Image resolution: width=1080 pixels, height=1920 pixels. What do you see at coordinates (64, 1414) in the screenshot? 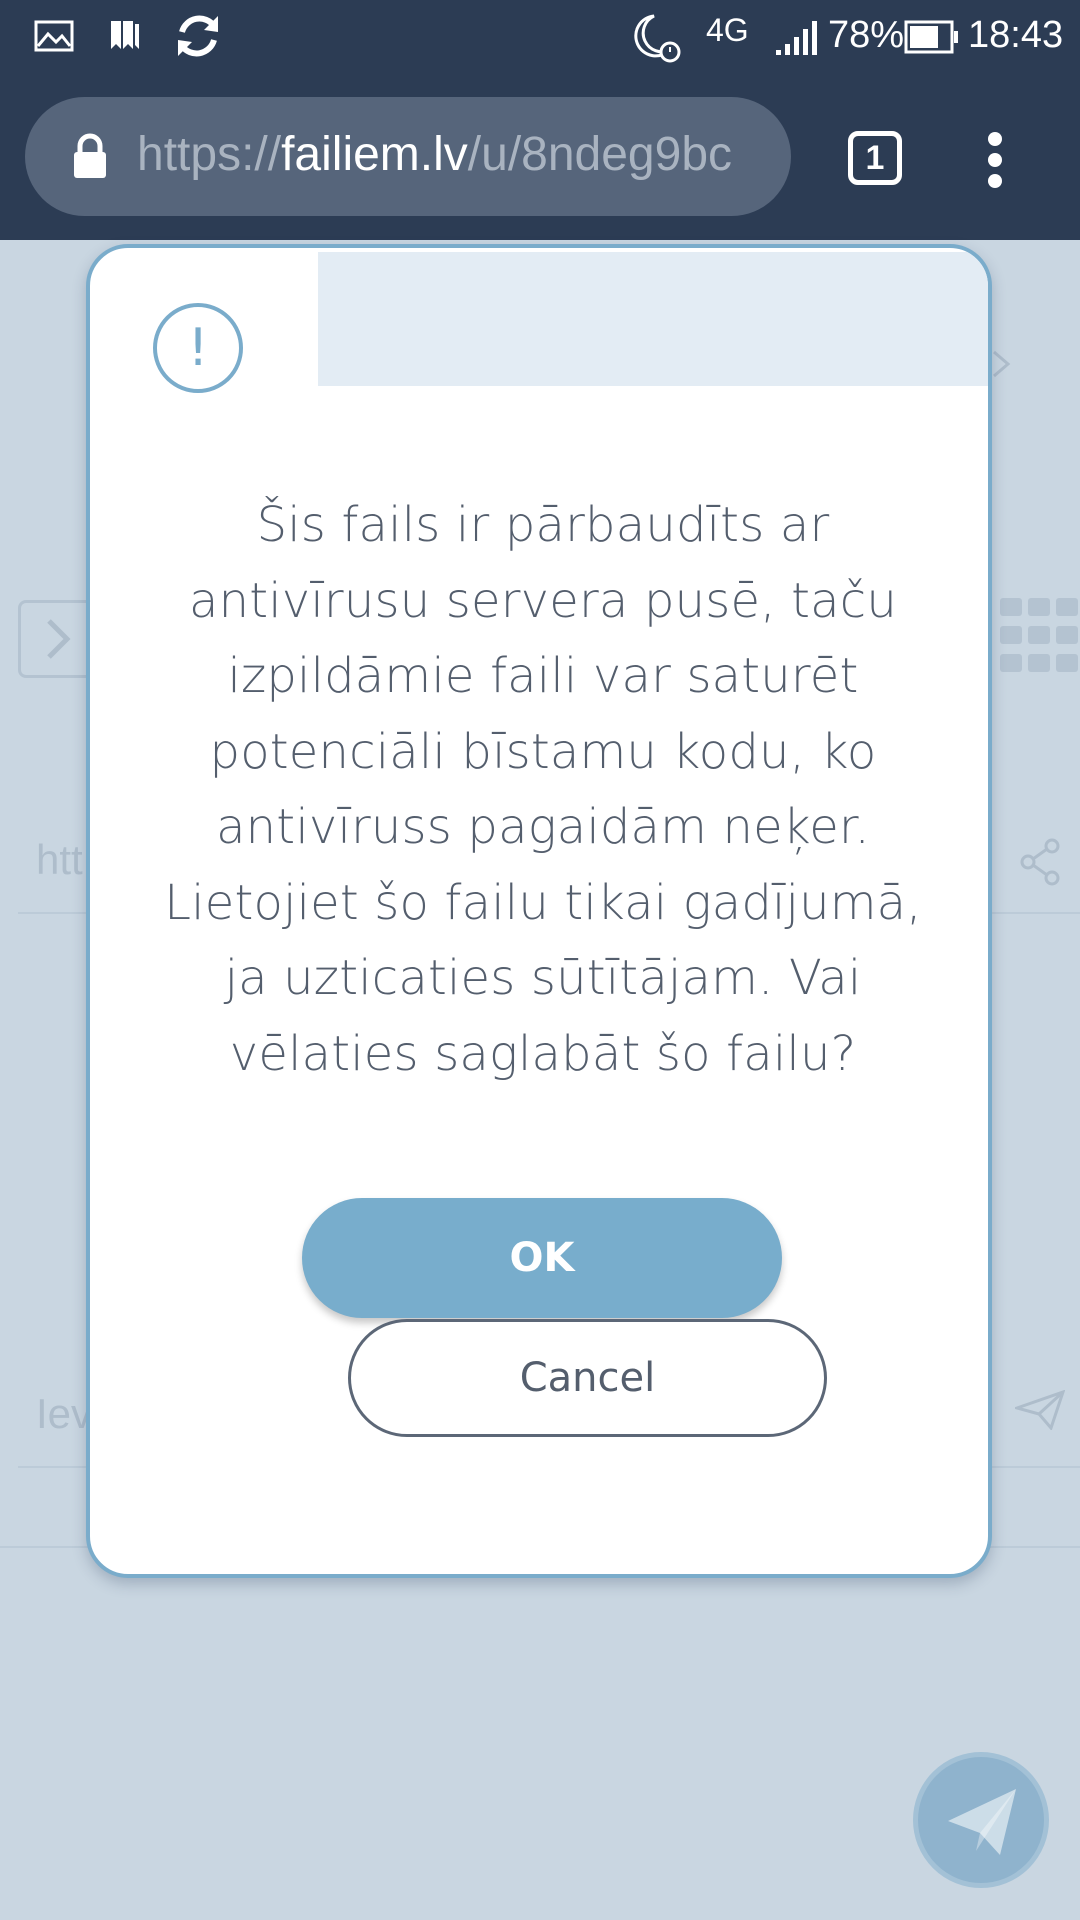
I see `message-input: Iev` at bounding box center [64, 1414].